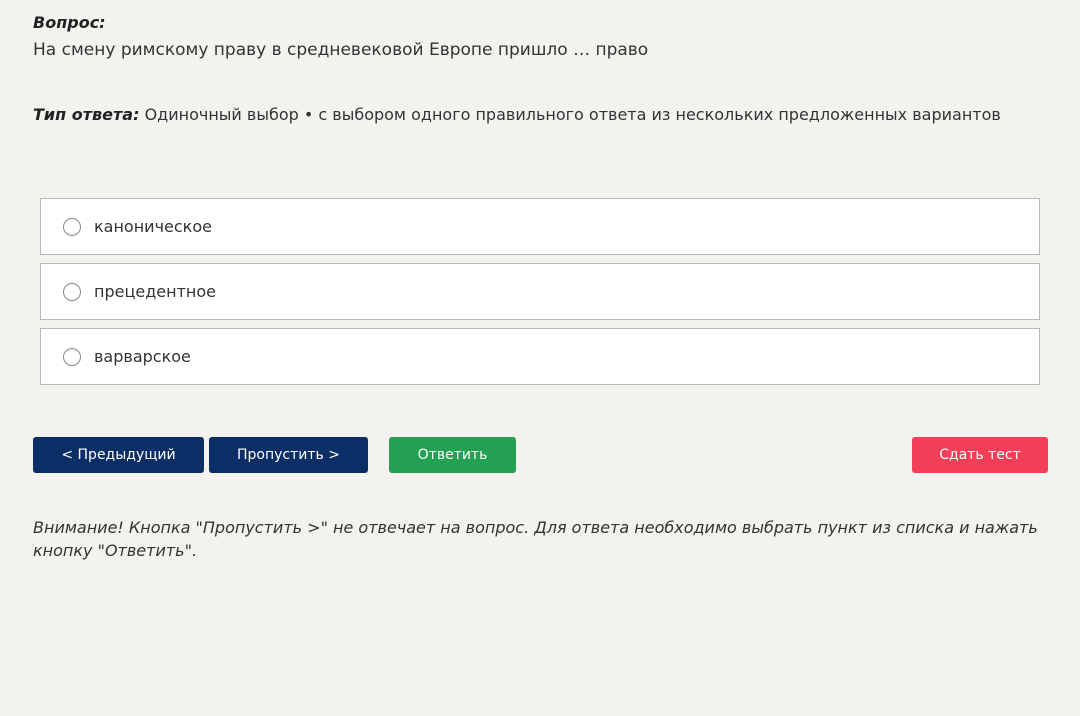  What do you see at coordinates (540, 291) in the screenshot?
I see `option-item: прецедентное` at bounding box center [540, 291].